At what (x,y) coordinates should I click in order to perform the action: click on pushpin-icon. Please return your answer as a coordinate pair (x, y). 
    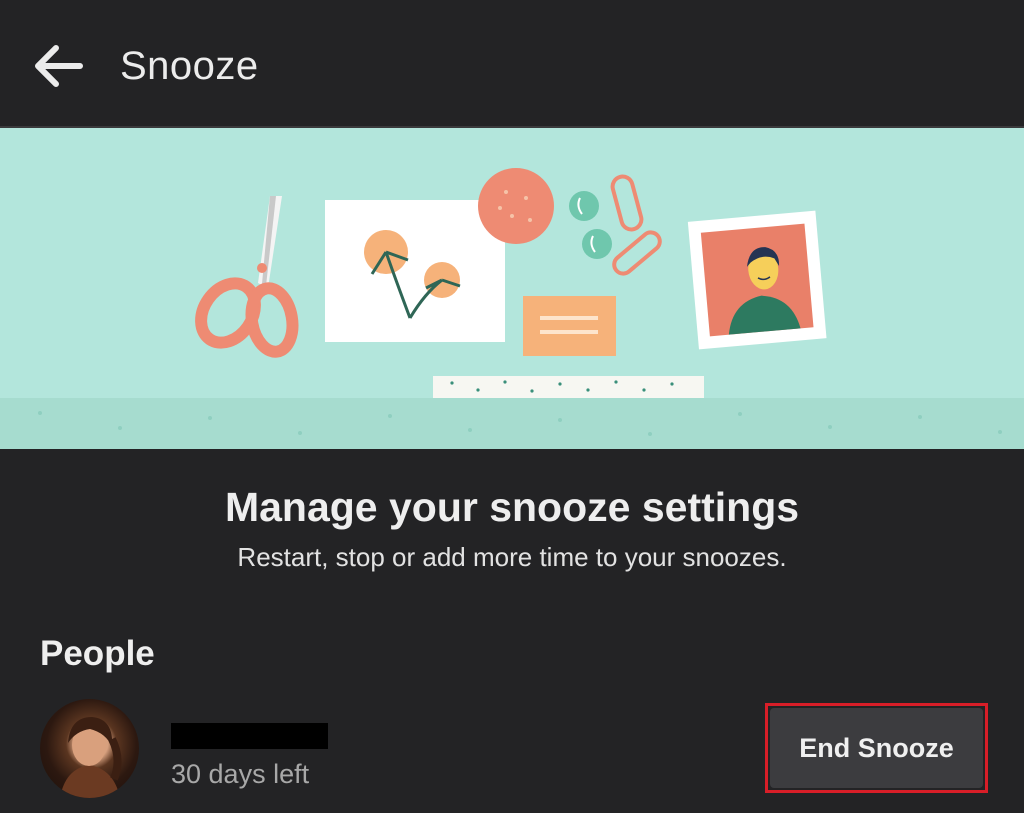
    Looking at the image, I should click on (590, 225).